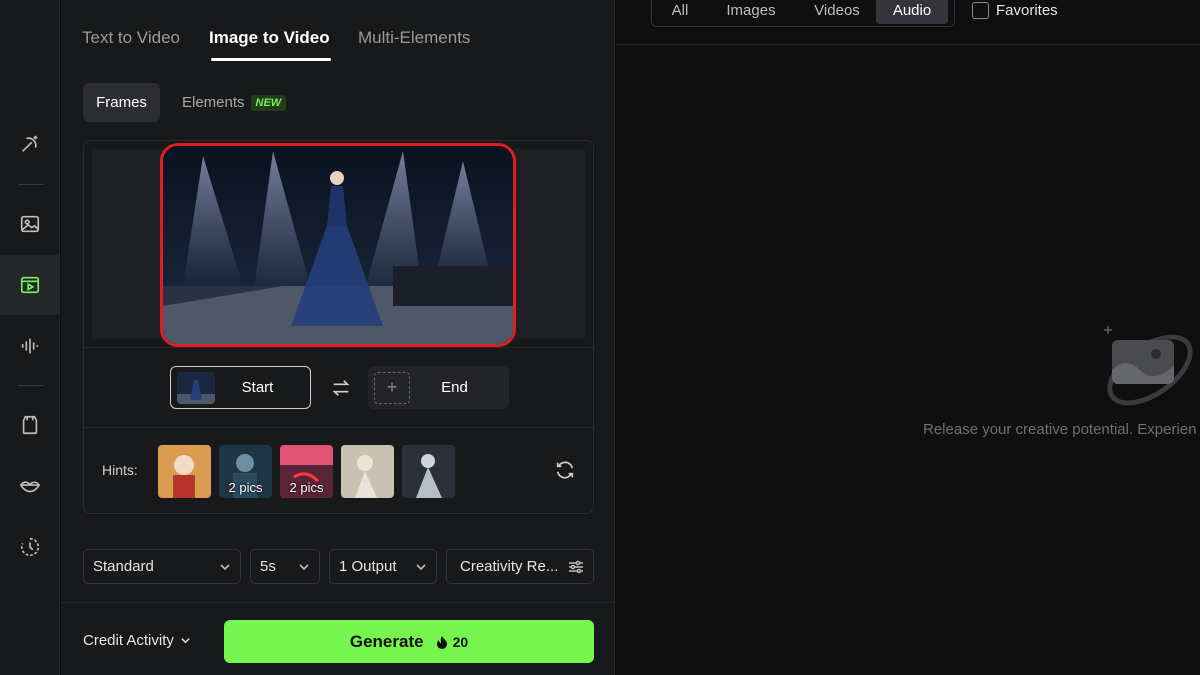 The image size is (1200, 675). What do you see at coordinates (837, 12) in the screenshot?
I see `filter-videos: Videos` at bounding box center [837, 12].